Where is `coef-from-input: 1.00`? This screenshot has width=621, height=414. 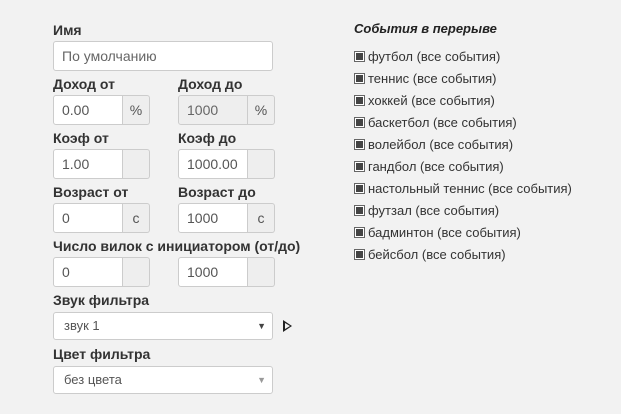
coef-from-input: 1.00 is located at coordinates (88, 164).